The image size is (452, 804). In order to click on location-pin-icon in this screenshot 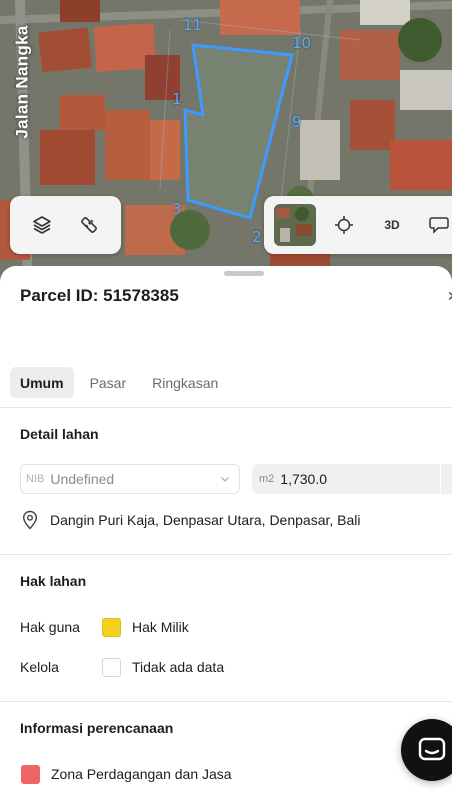, I will do `click(30, 520)`.